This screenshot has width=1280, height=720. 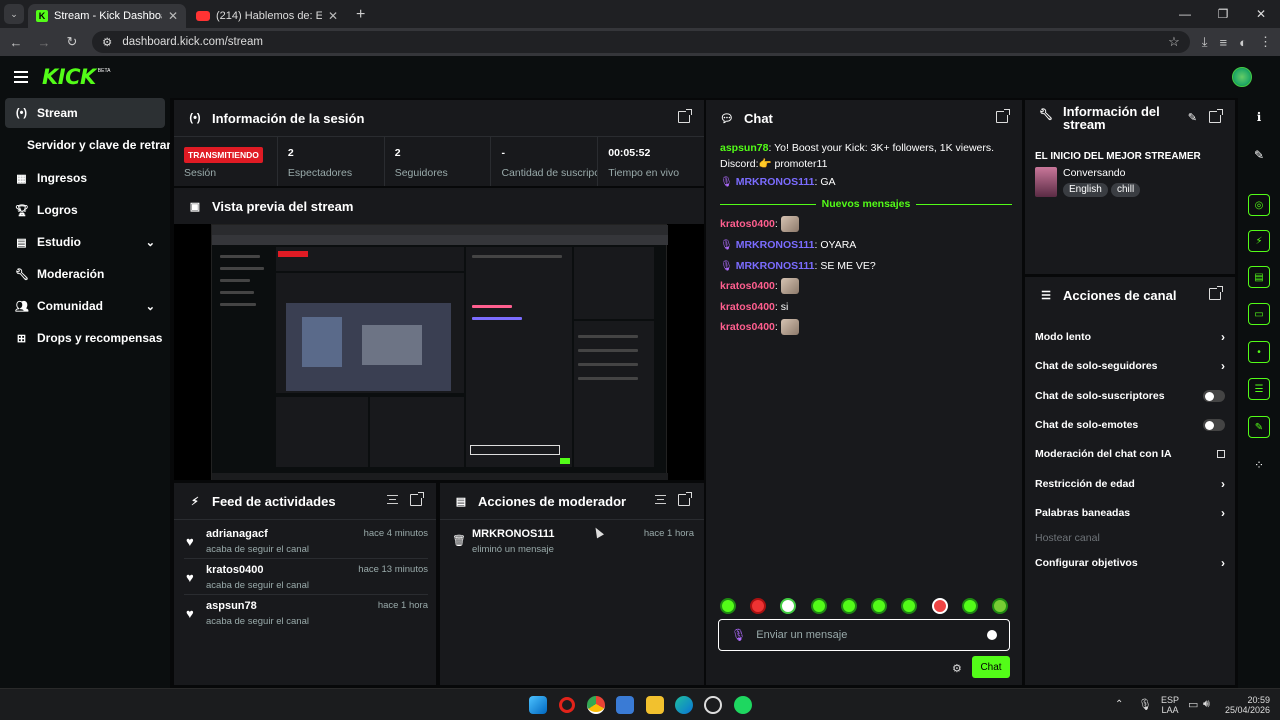 I want to click on reading-list-icon: ≡, so click(x=1224, y=42).